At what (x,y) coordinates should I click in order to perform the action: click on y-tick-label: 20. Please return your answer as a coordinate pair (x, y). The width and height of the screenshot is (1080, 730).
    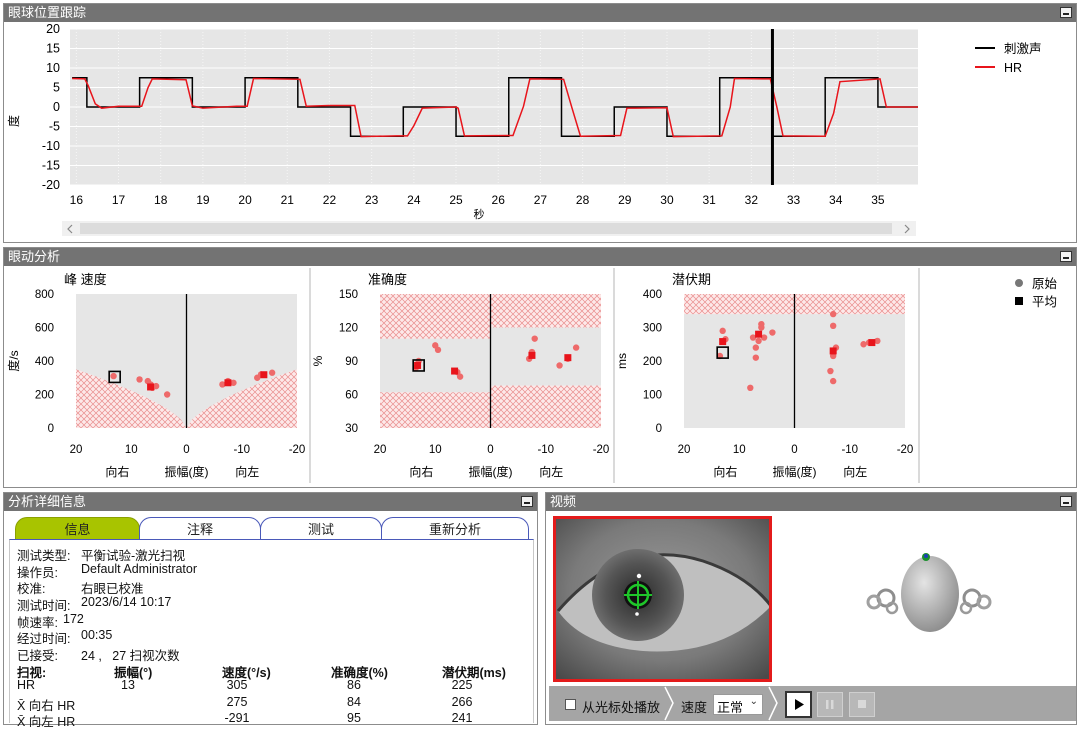
    Looking at the image, I should click on (53, 29).